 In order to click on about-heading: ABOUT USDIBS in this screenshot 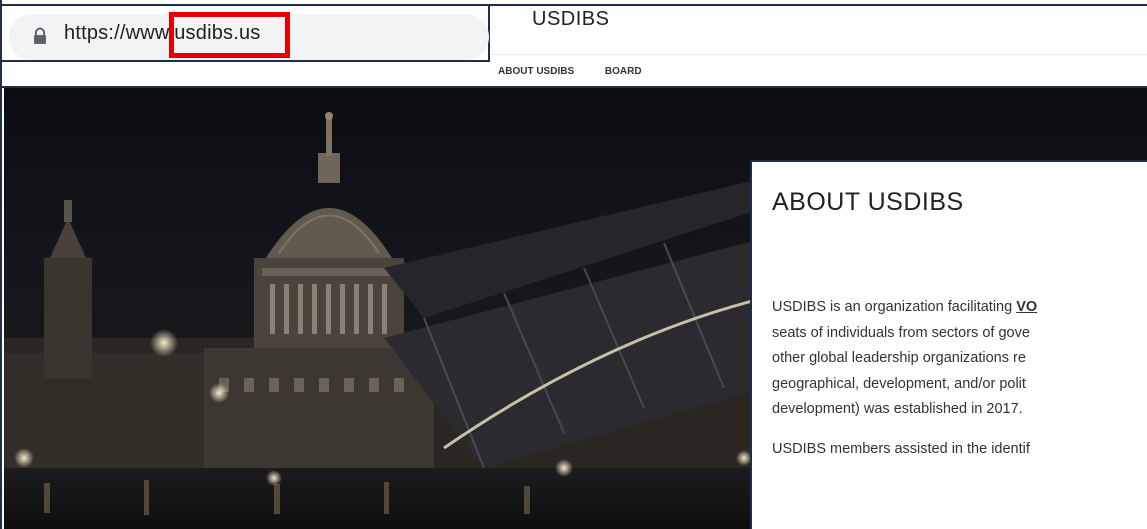, I will do `click(868, 202)`.